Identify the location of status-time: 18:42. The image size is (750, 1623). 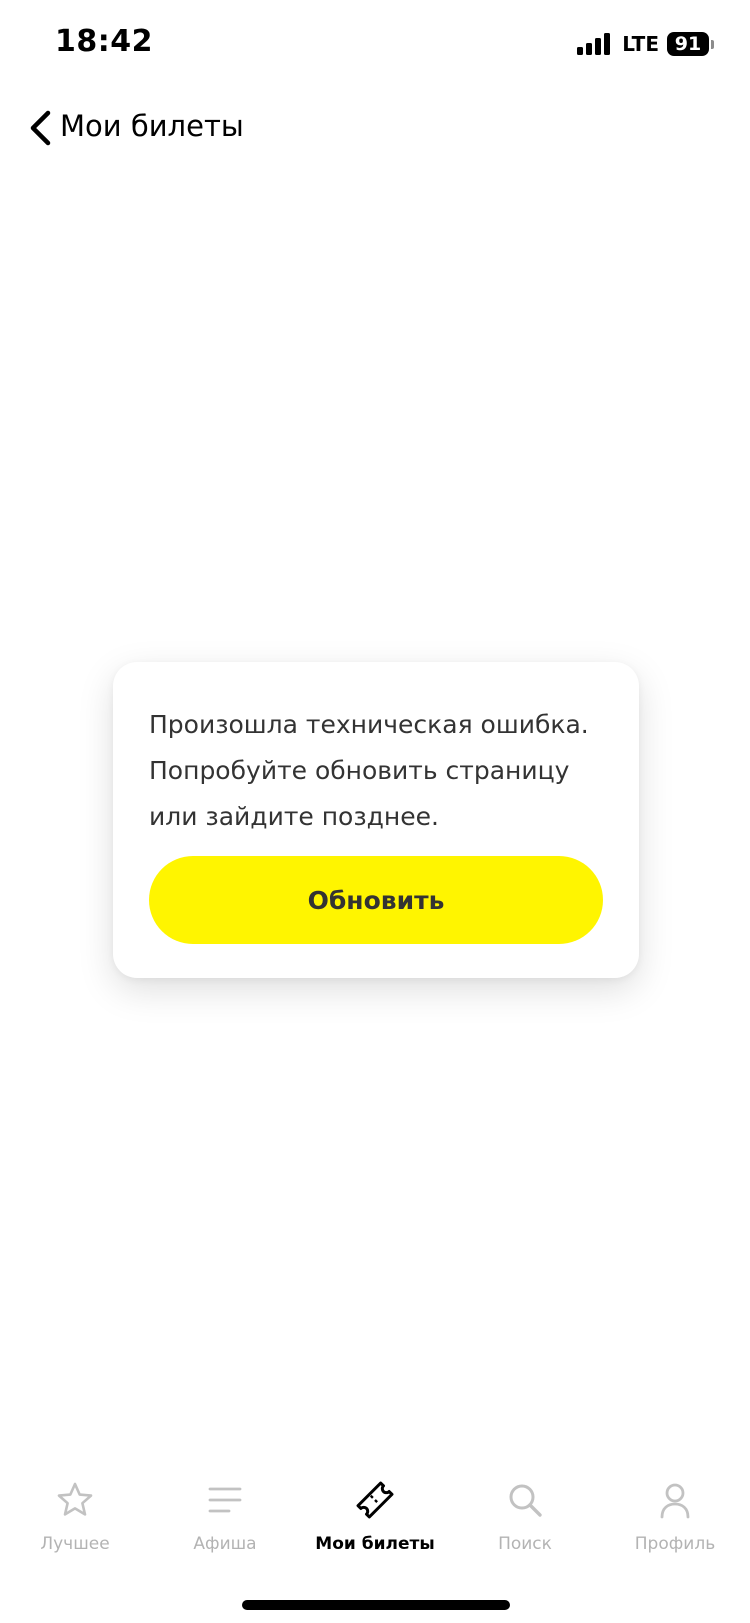
(104, 41).